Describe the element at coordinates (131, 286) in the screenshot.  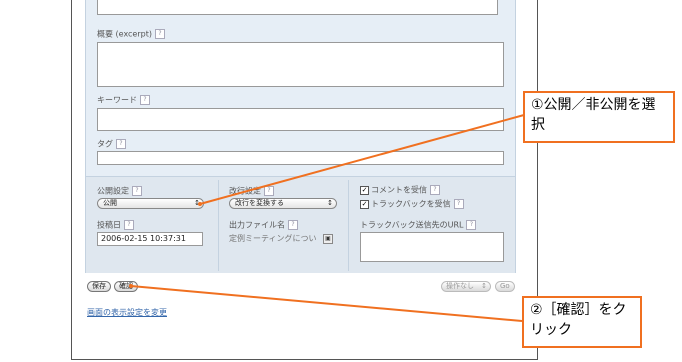
I see `callout-dot-second` at that location.